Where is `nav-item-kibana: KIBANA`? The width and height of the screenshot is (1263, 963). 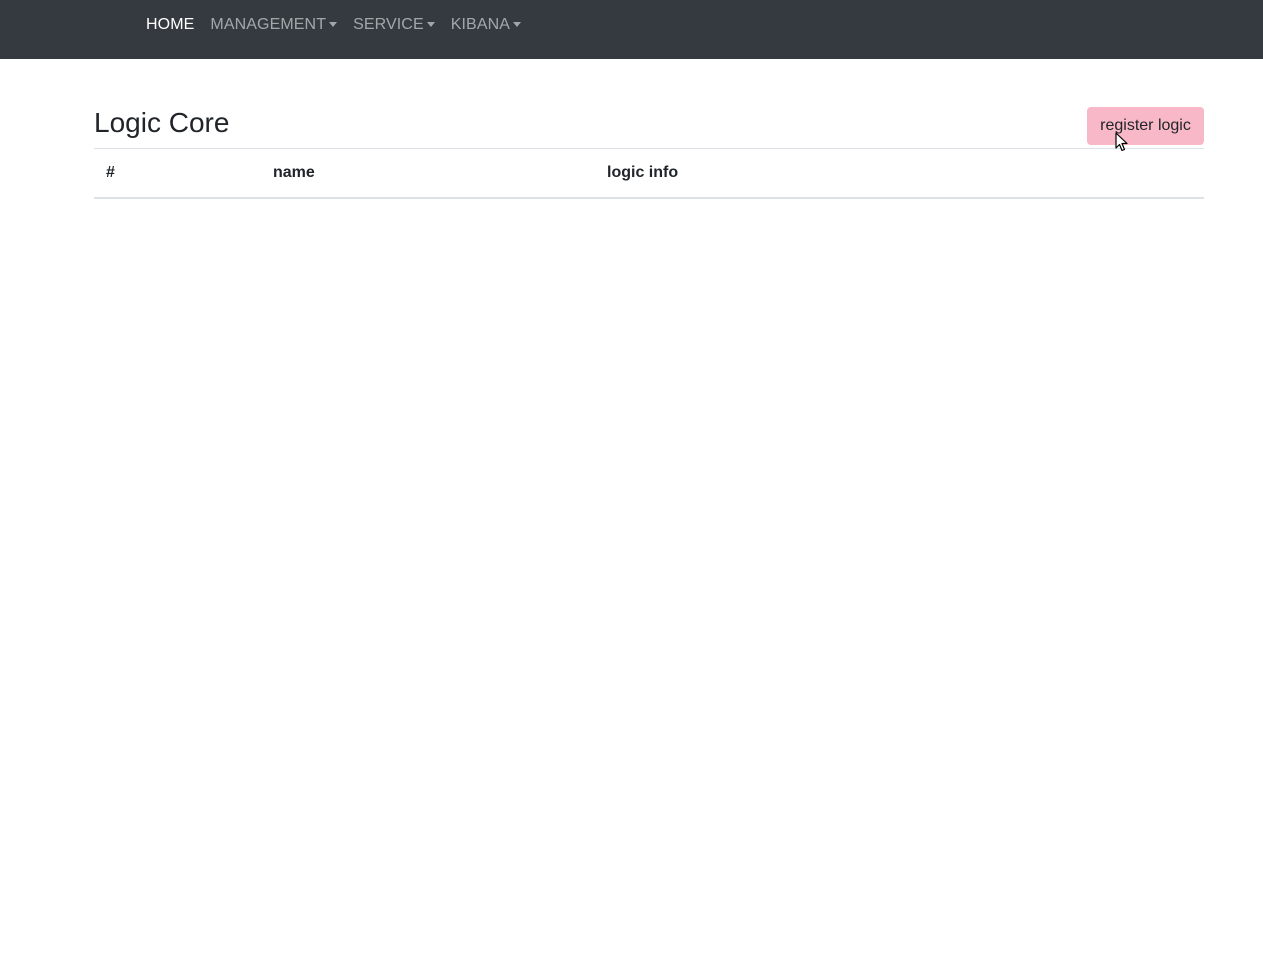
nav-item-kibana: KIBANA is located at coordinates (486, 25).